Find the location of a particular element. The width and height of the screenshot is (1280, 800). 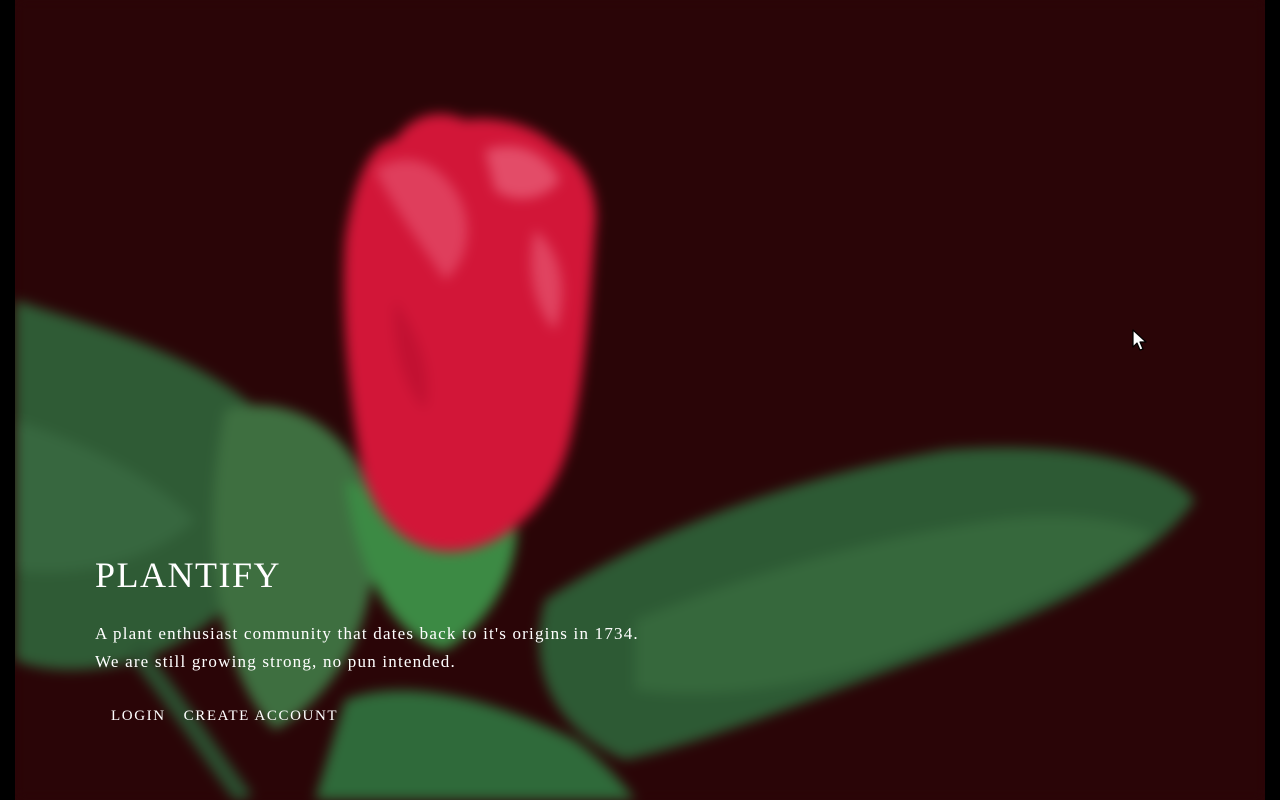

login-link: LOGIN is located at coordinates (138, 716).